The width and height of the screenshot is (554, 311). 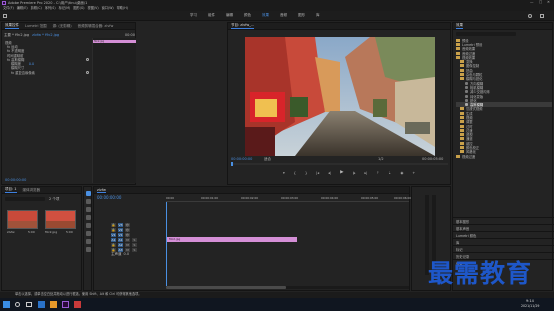 I want to click on playhead-marker, so click(x=232, y=164).